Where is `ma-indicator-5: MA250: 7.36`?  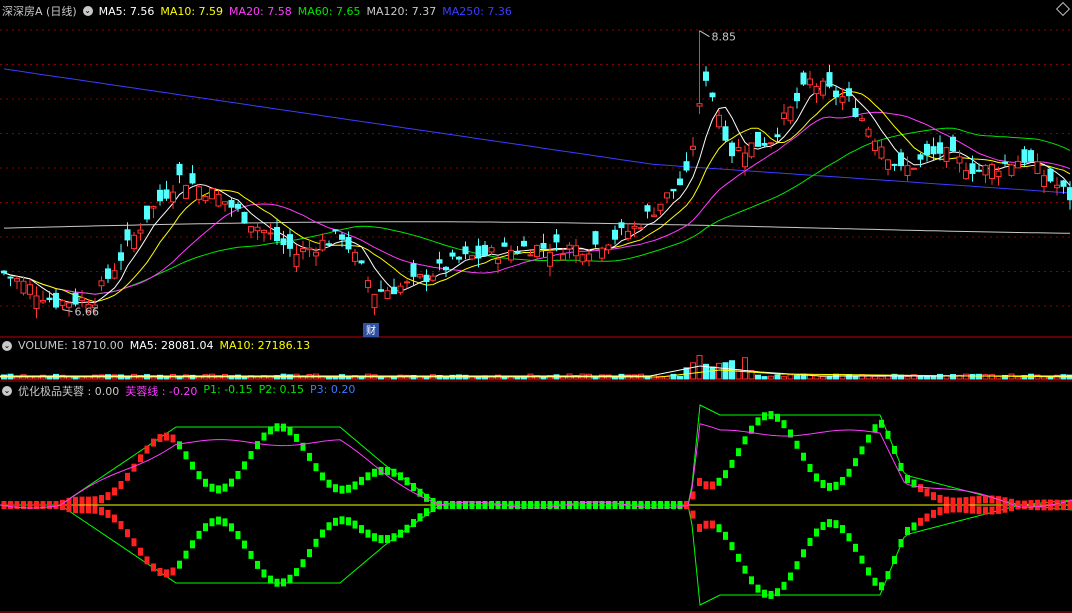
ma-indicator-5: MA250: 7.36 is located at coordinates (477, 11).